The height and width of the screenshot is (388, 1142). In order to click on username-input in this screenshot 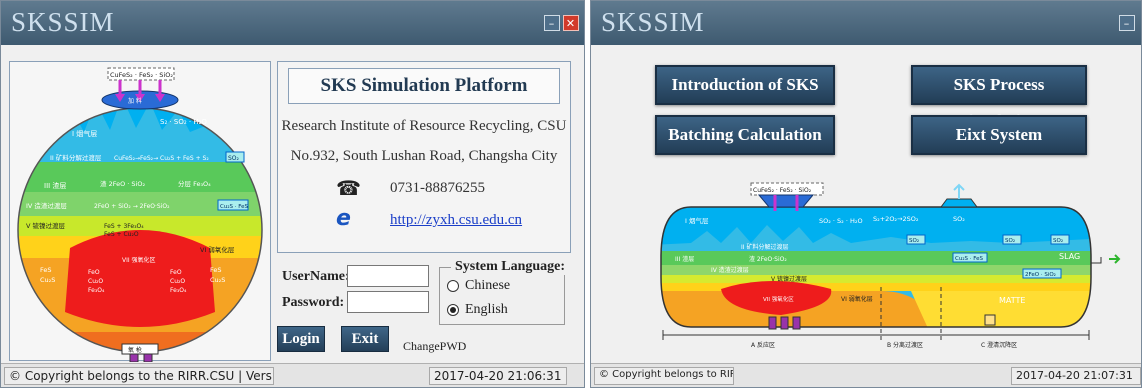, I will do `click(388, 276)`.